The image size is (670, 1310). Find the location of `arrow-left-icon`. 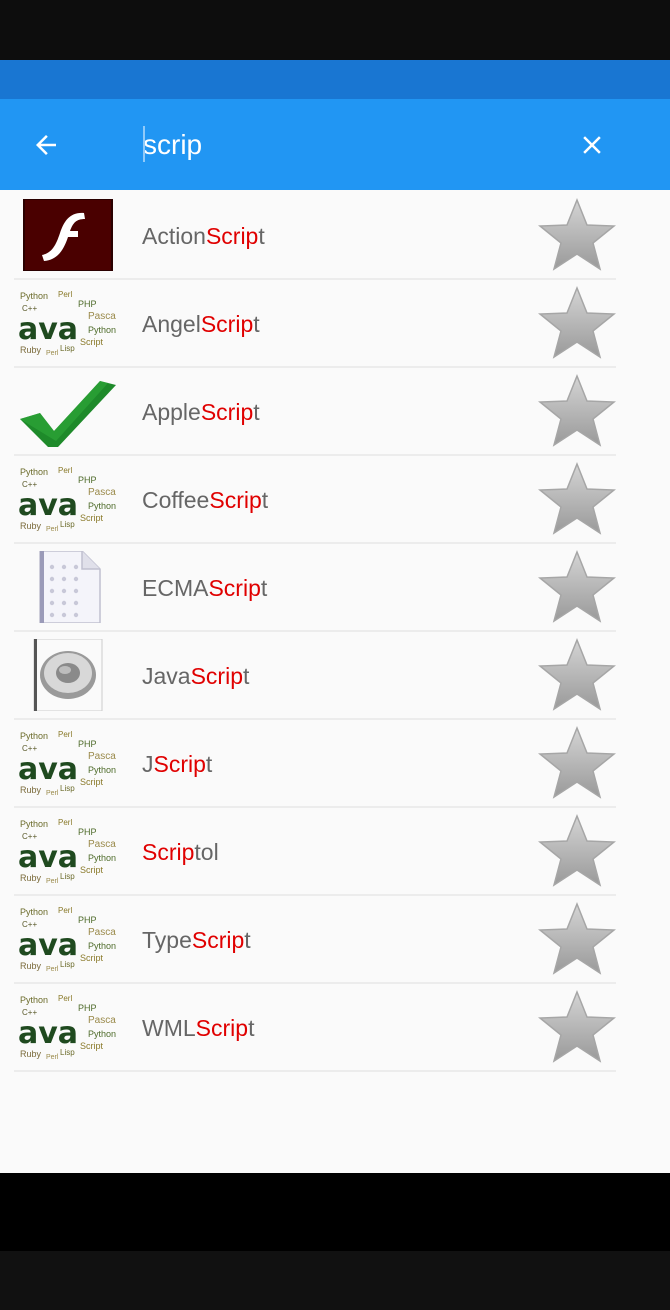

arrow-left-icon is located at coordinates (46, 145).